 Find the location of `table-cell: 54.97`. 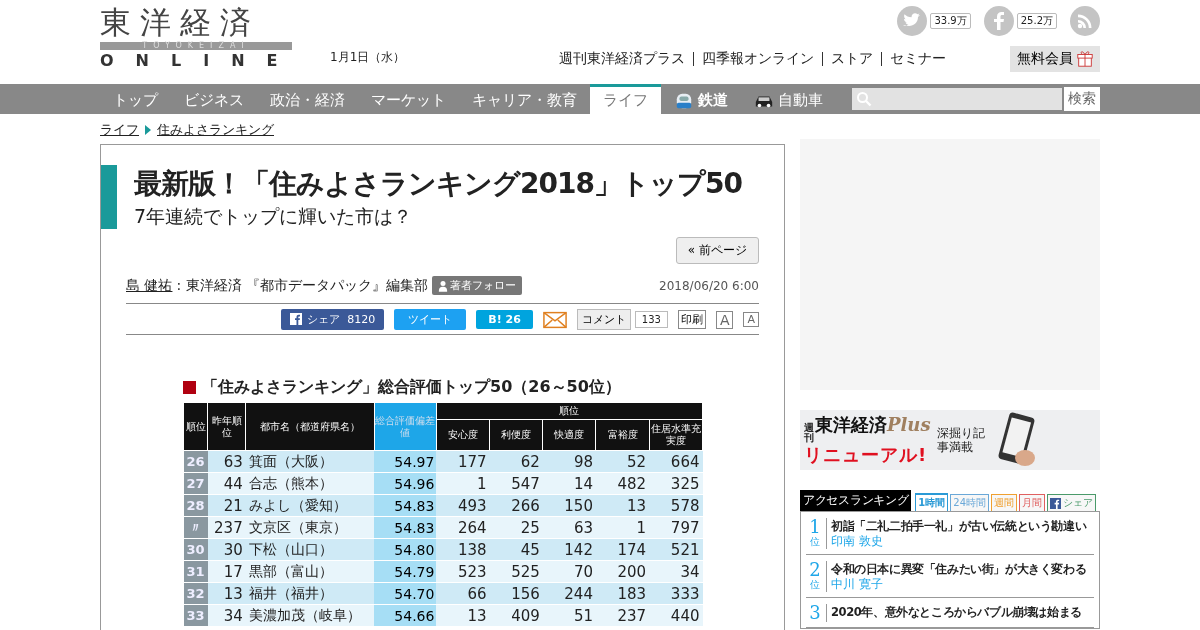

table-cell: 54.97 is located at coordinates (405, 461).